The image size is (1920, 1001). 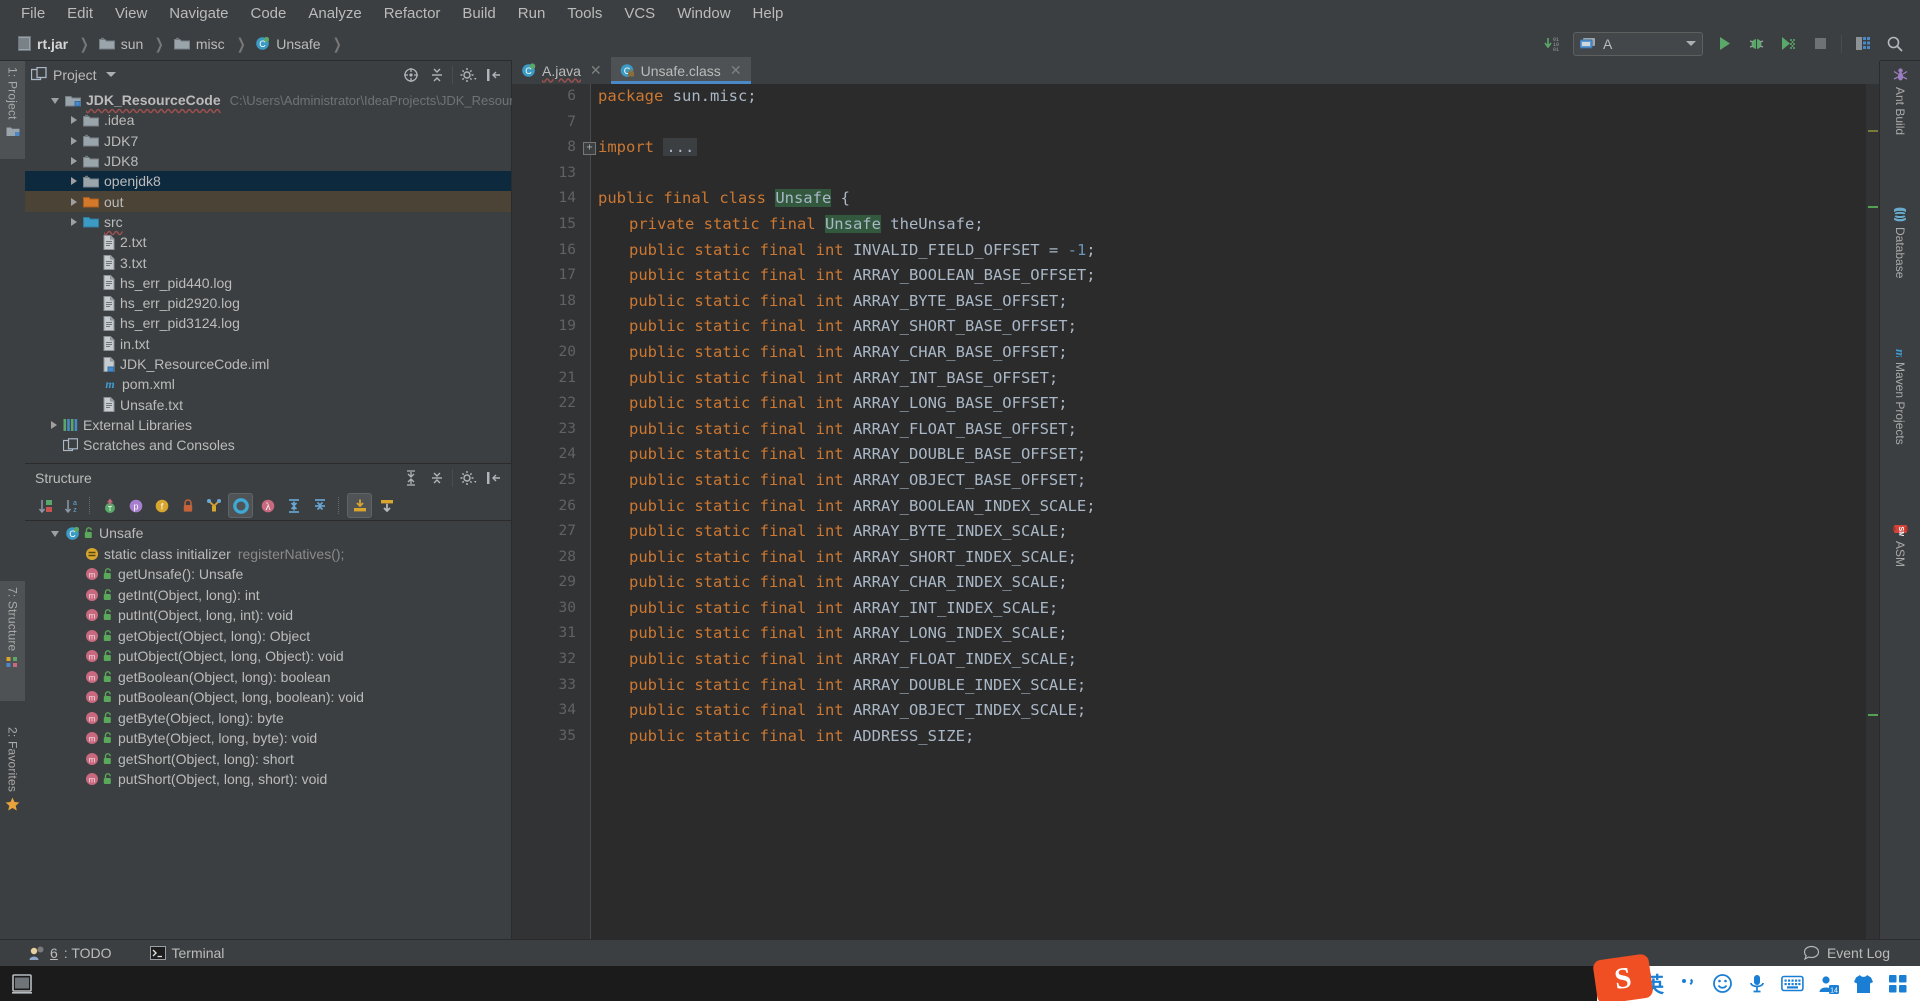 I want to click on project-tree-item: out, so click(x=268, y=201).